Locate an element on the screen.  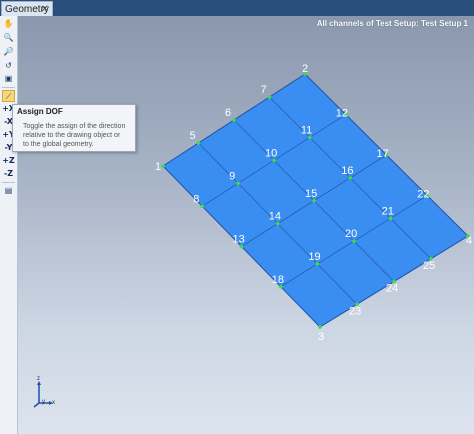
node-label: 19 is located at coordinates (314, 257).